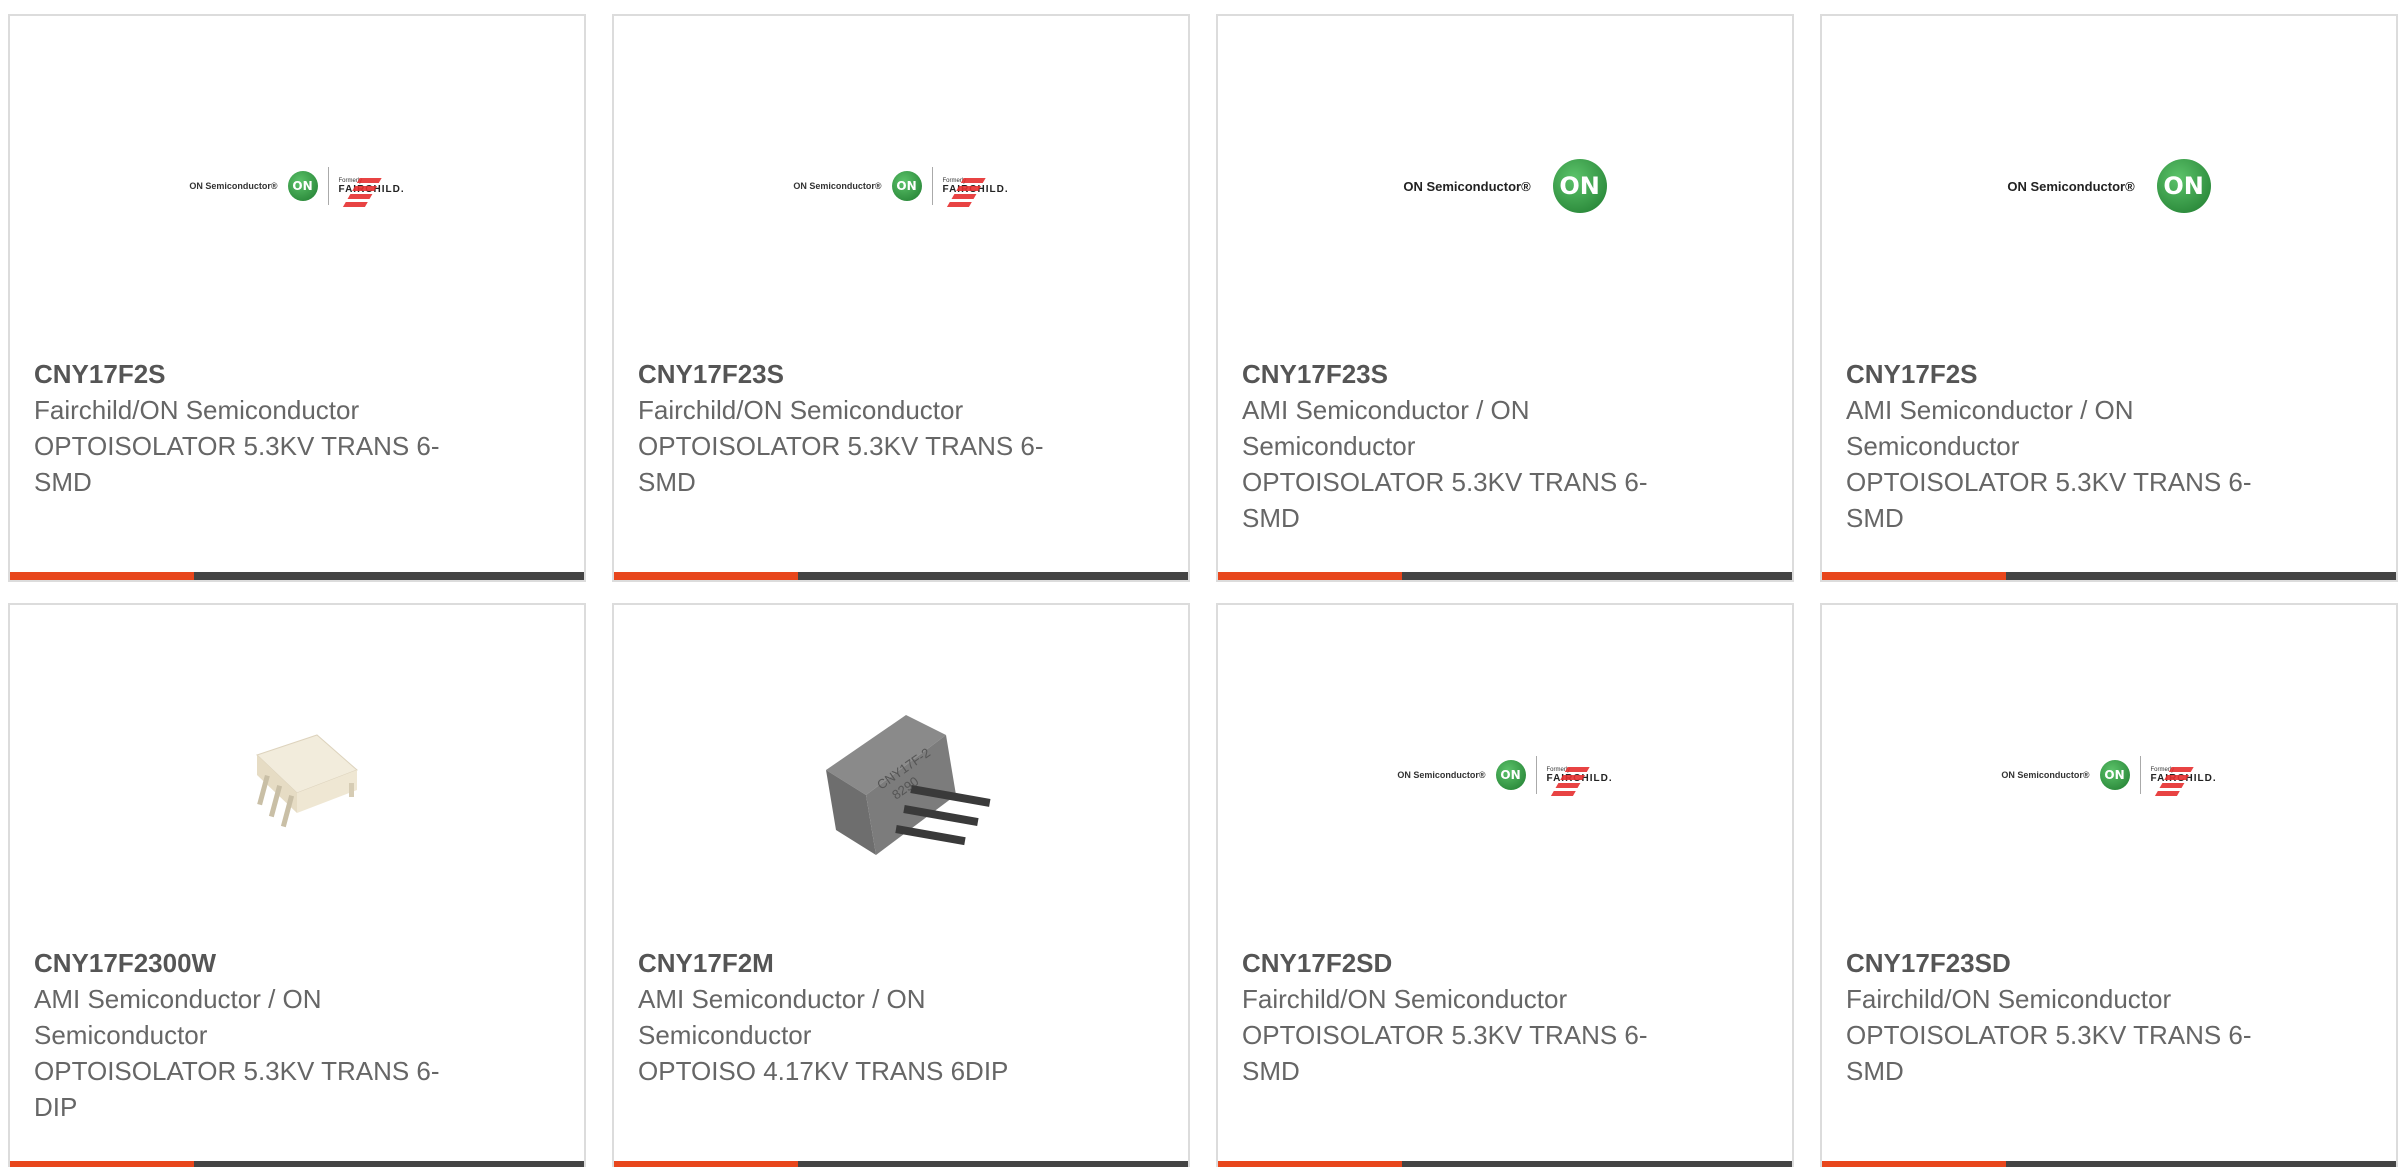 The image size is (2400, 1167). What do you see at coordinates (823, 1071) in the screenshot?
I see `description: OPTOISO 4.17KV TRANS 6DIP` at bounding box center [823, 1071].